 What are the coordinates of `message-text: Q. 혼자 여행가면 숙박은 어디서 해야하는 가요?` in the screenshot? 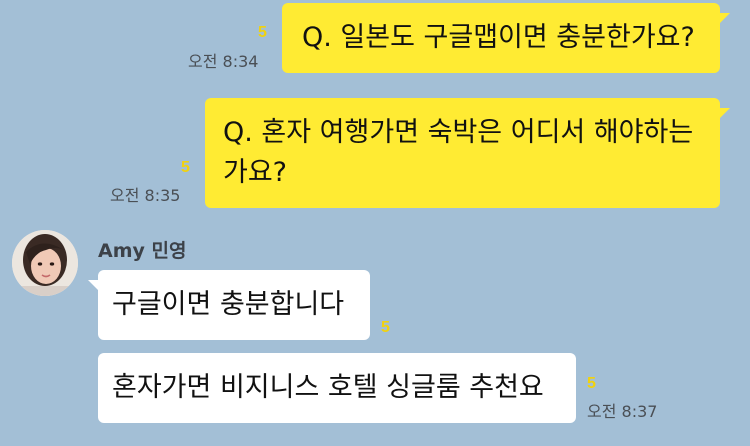 It's located at (458, 152).